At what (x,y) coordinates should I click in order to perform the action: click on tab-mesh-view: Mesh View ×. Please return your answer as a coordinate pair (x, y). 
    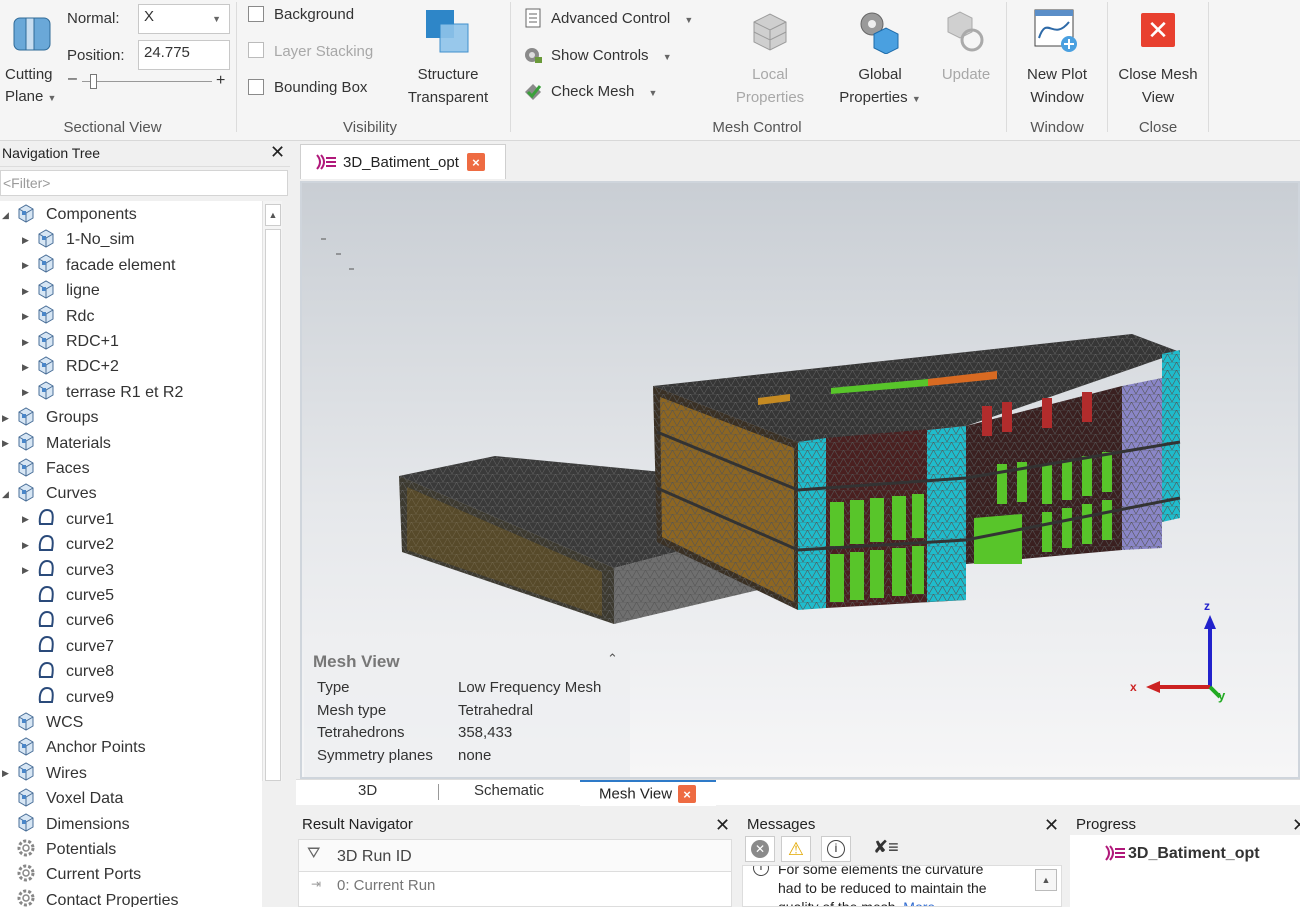
    Looking at the image, I should click on (648, 793).